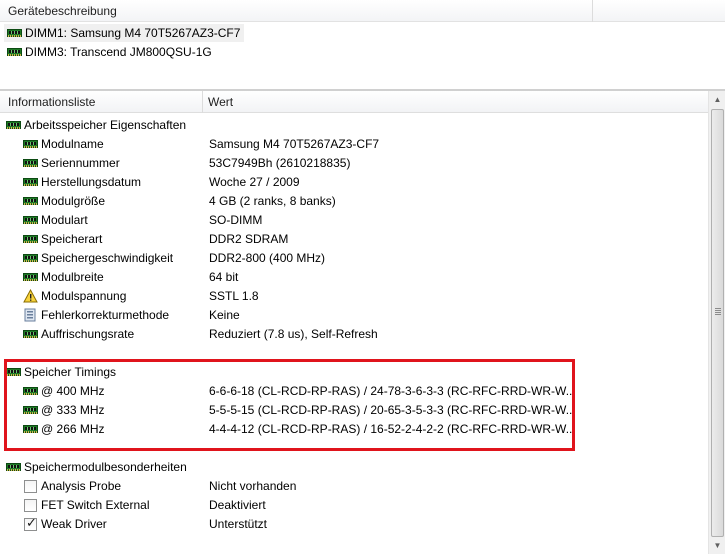  Describe the element at coordinates (267, 258) in the screenshot. I see `field-value: DDR2-800 (400 MHz)` at that location.